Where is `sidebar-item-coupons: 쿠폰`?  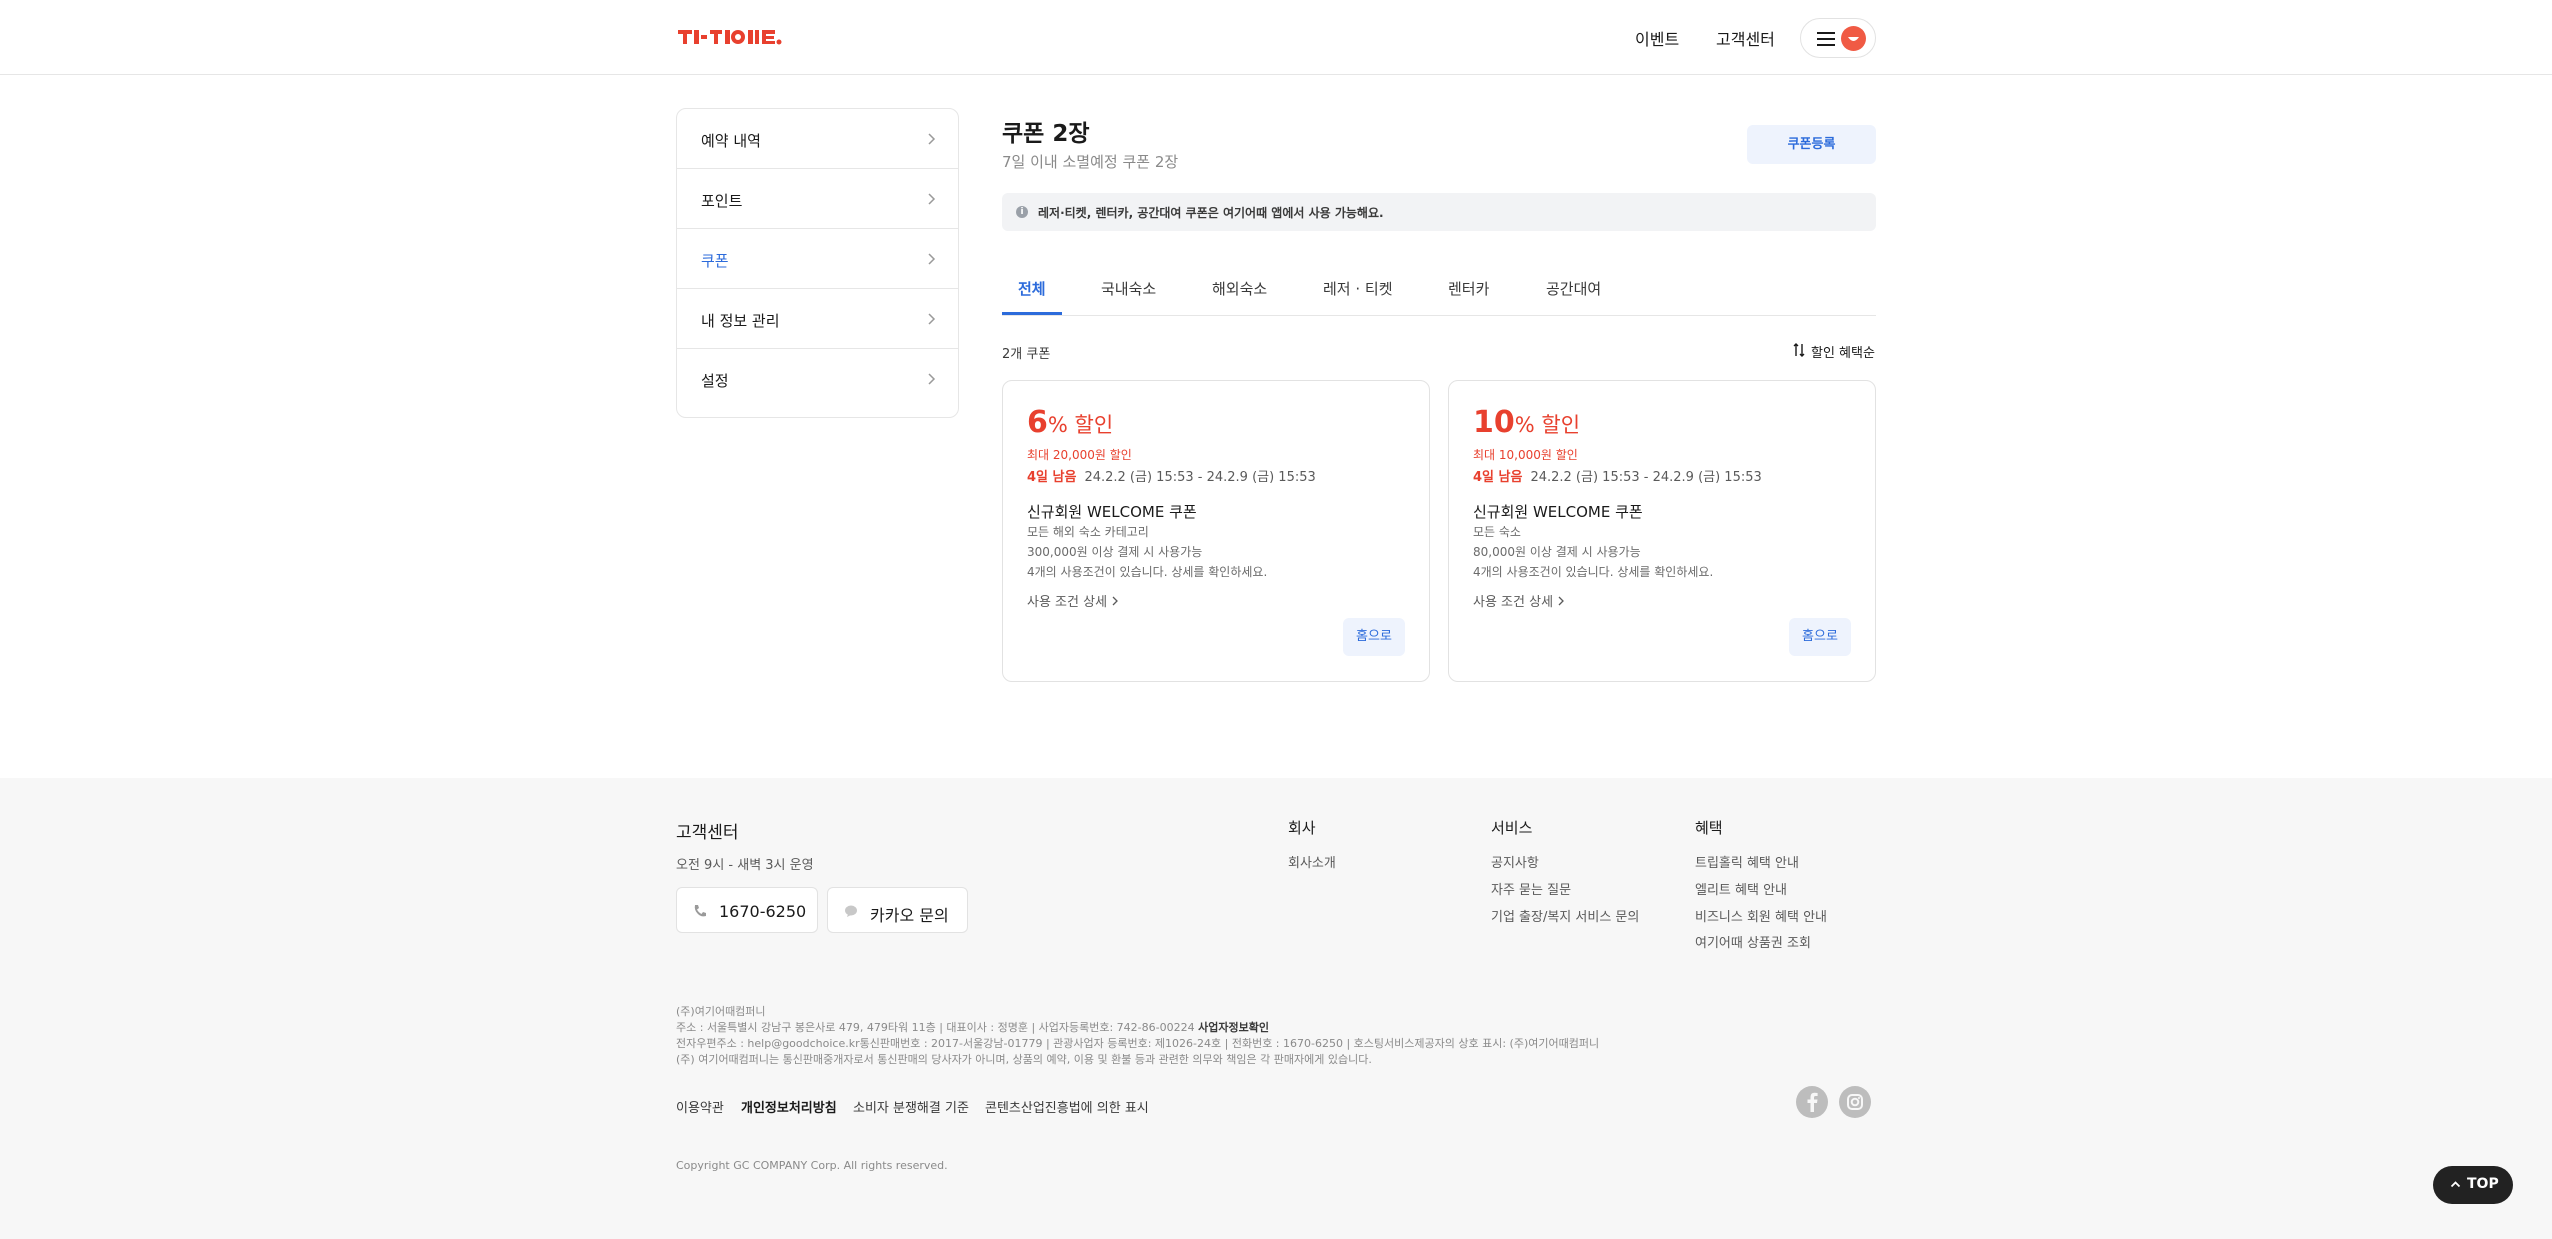
sidebar-item-coupons: 쿠폰 is located at coordinates (817, 259).